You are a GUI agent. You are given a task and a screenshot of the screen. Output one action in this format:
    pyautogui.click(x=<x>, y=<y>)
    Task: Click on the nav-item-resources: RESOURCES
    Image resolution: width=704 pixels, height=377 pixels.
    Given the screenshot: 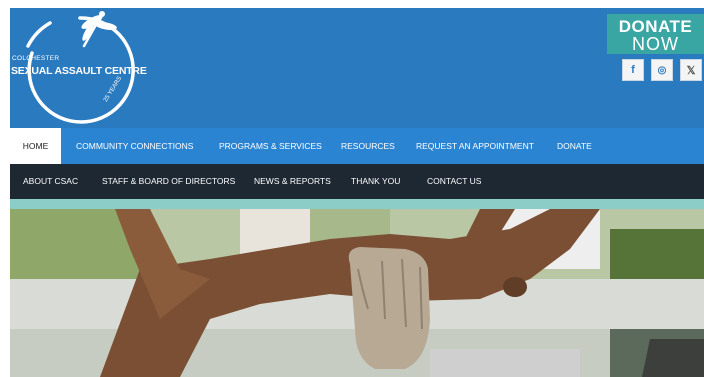 What is the action you would take?
    pyautogui.click(x=368, y=146)
    